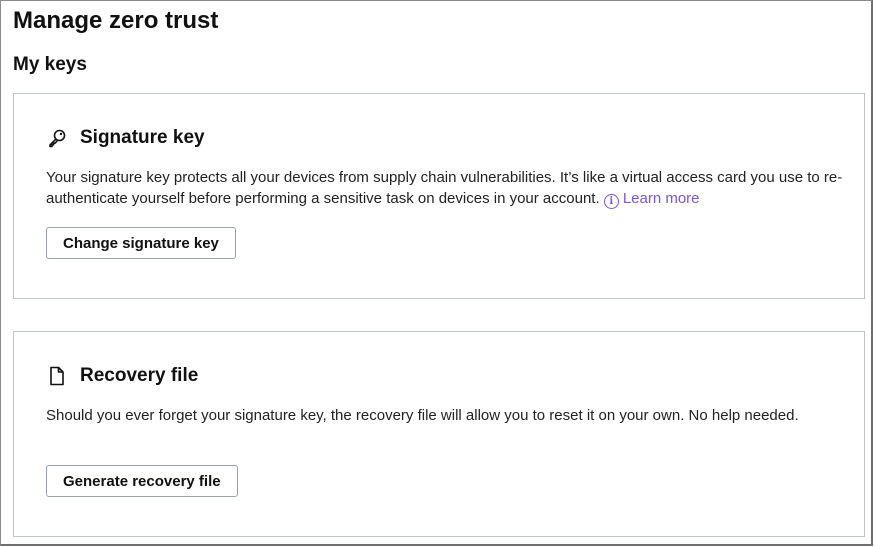 The image size is (875, 548). Describe the element at coordinates (142, 137) in the screenshot. I see `signature-key-title: Signature key` at that location.